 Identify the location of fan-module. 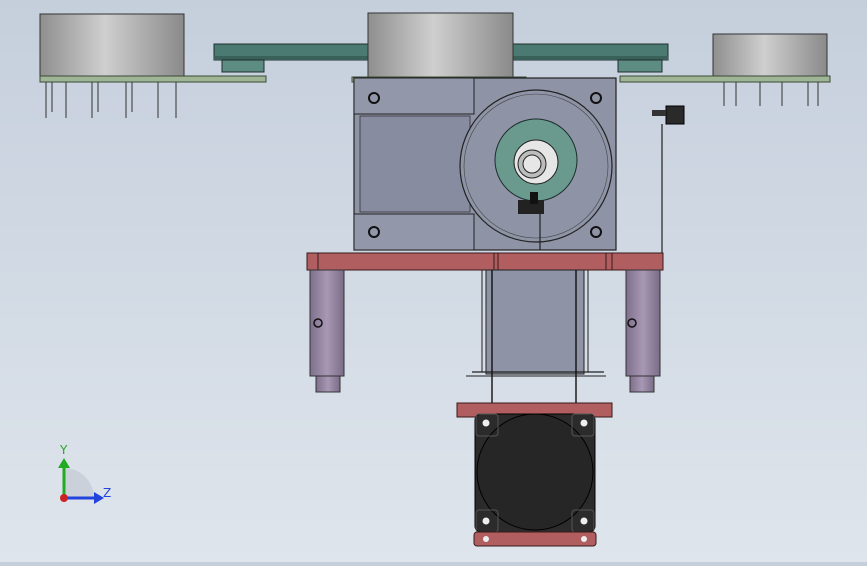
(534, 474).